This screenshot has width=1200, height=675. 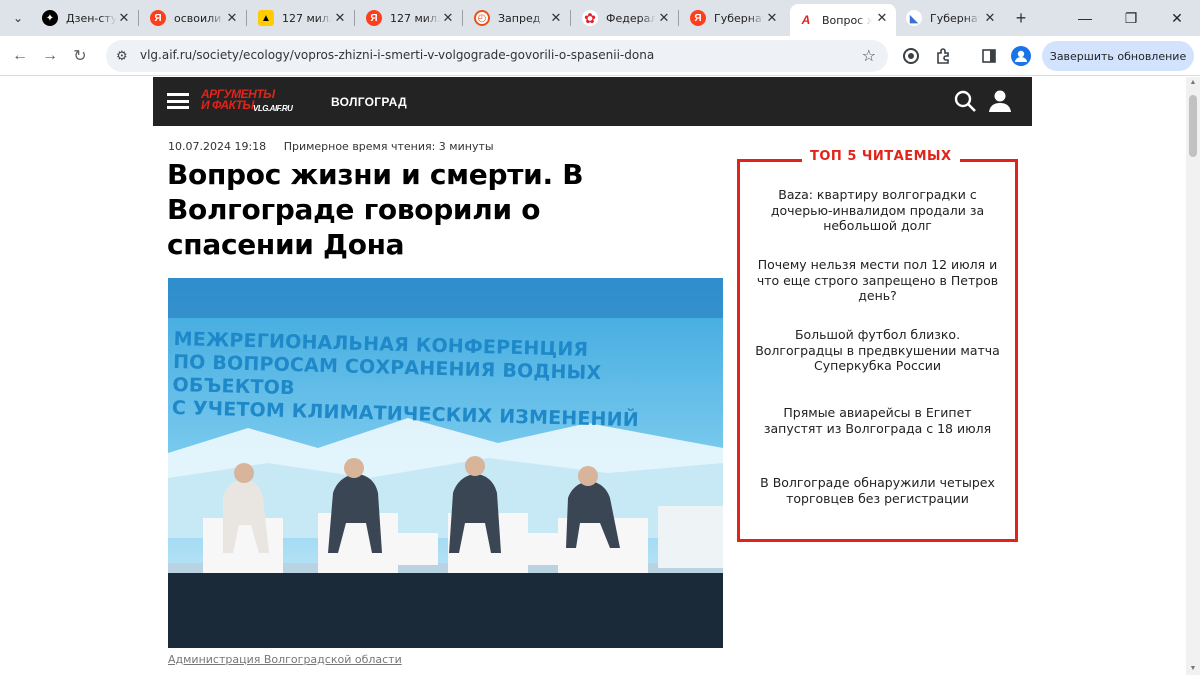 I want to click on tab-5: ◴ Запред ✕, so click(x=518, y=18).